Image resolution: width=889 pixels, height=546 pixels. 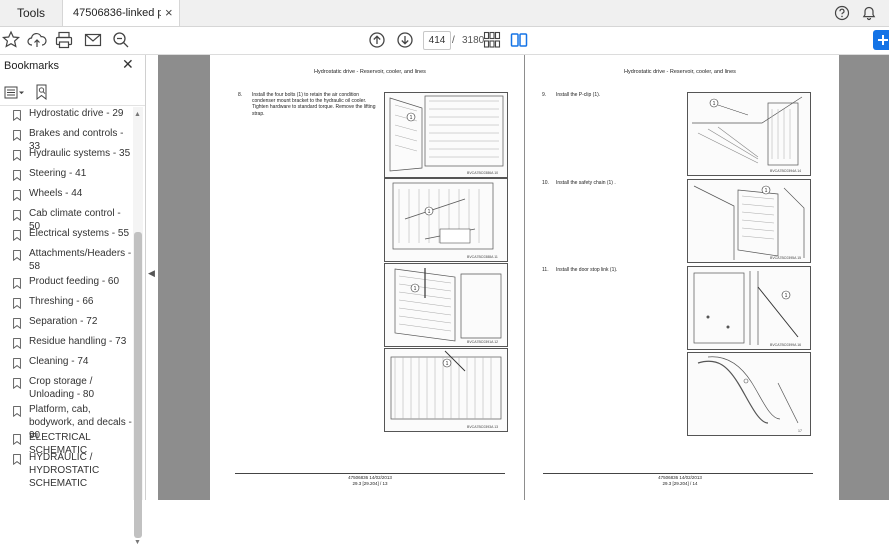 What do you see at coordinates (578, 95) in the screenshot?
I see `step-text: Install the P-clip (1).` at bounding box center [578, 95].